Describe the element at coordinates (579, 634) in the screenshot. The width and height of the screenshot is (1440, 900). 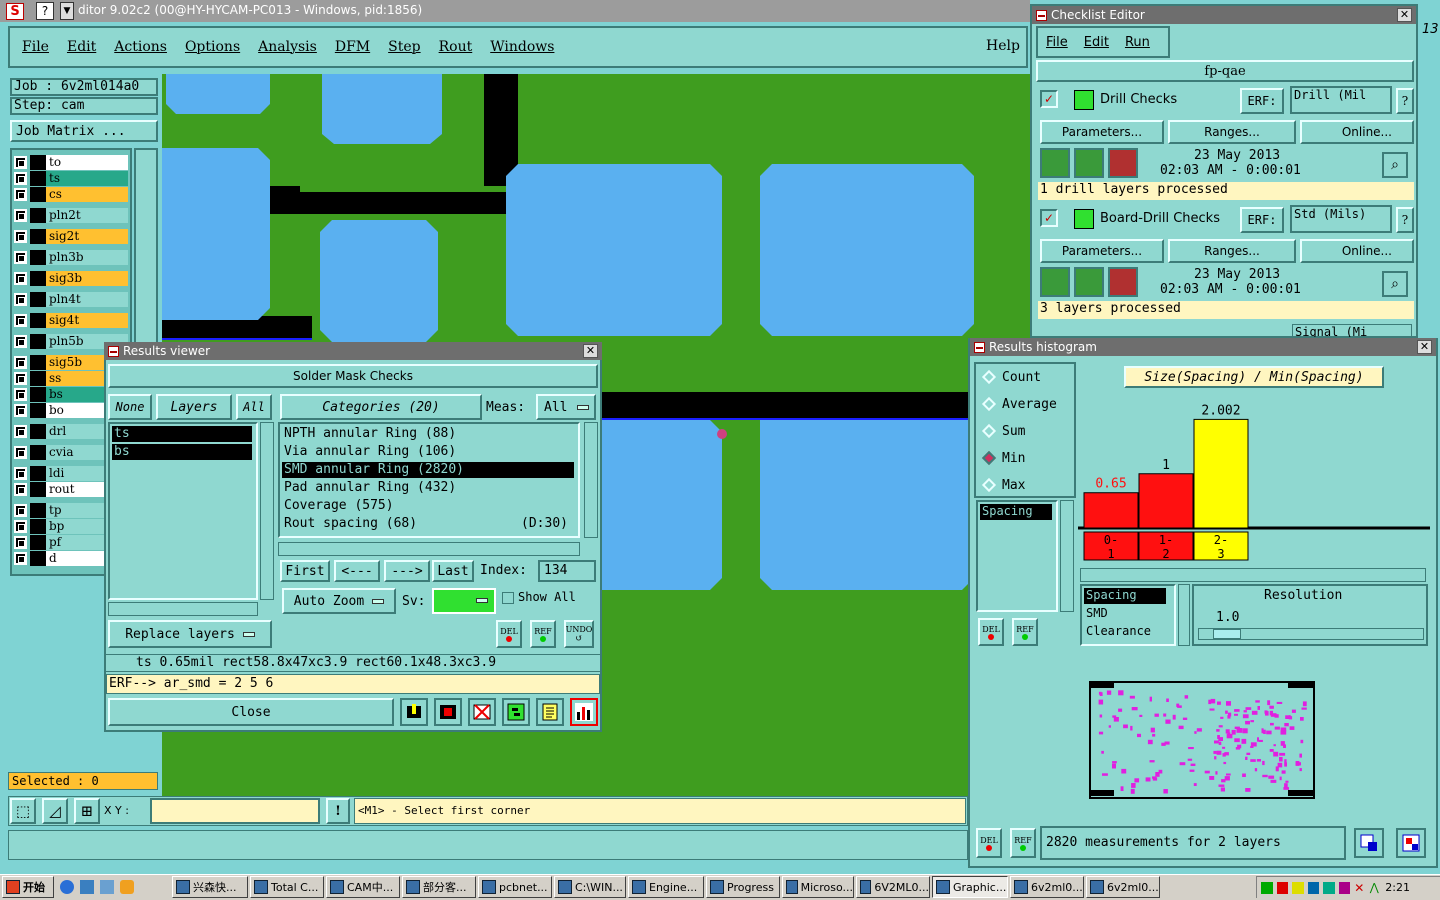
I see `undo-button: UNDO ↺` at that location.